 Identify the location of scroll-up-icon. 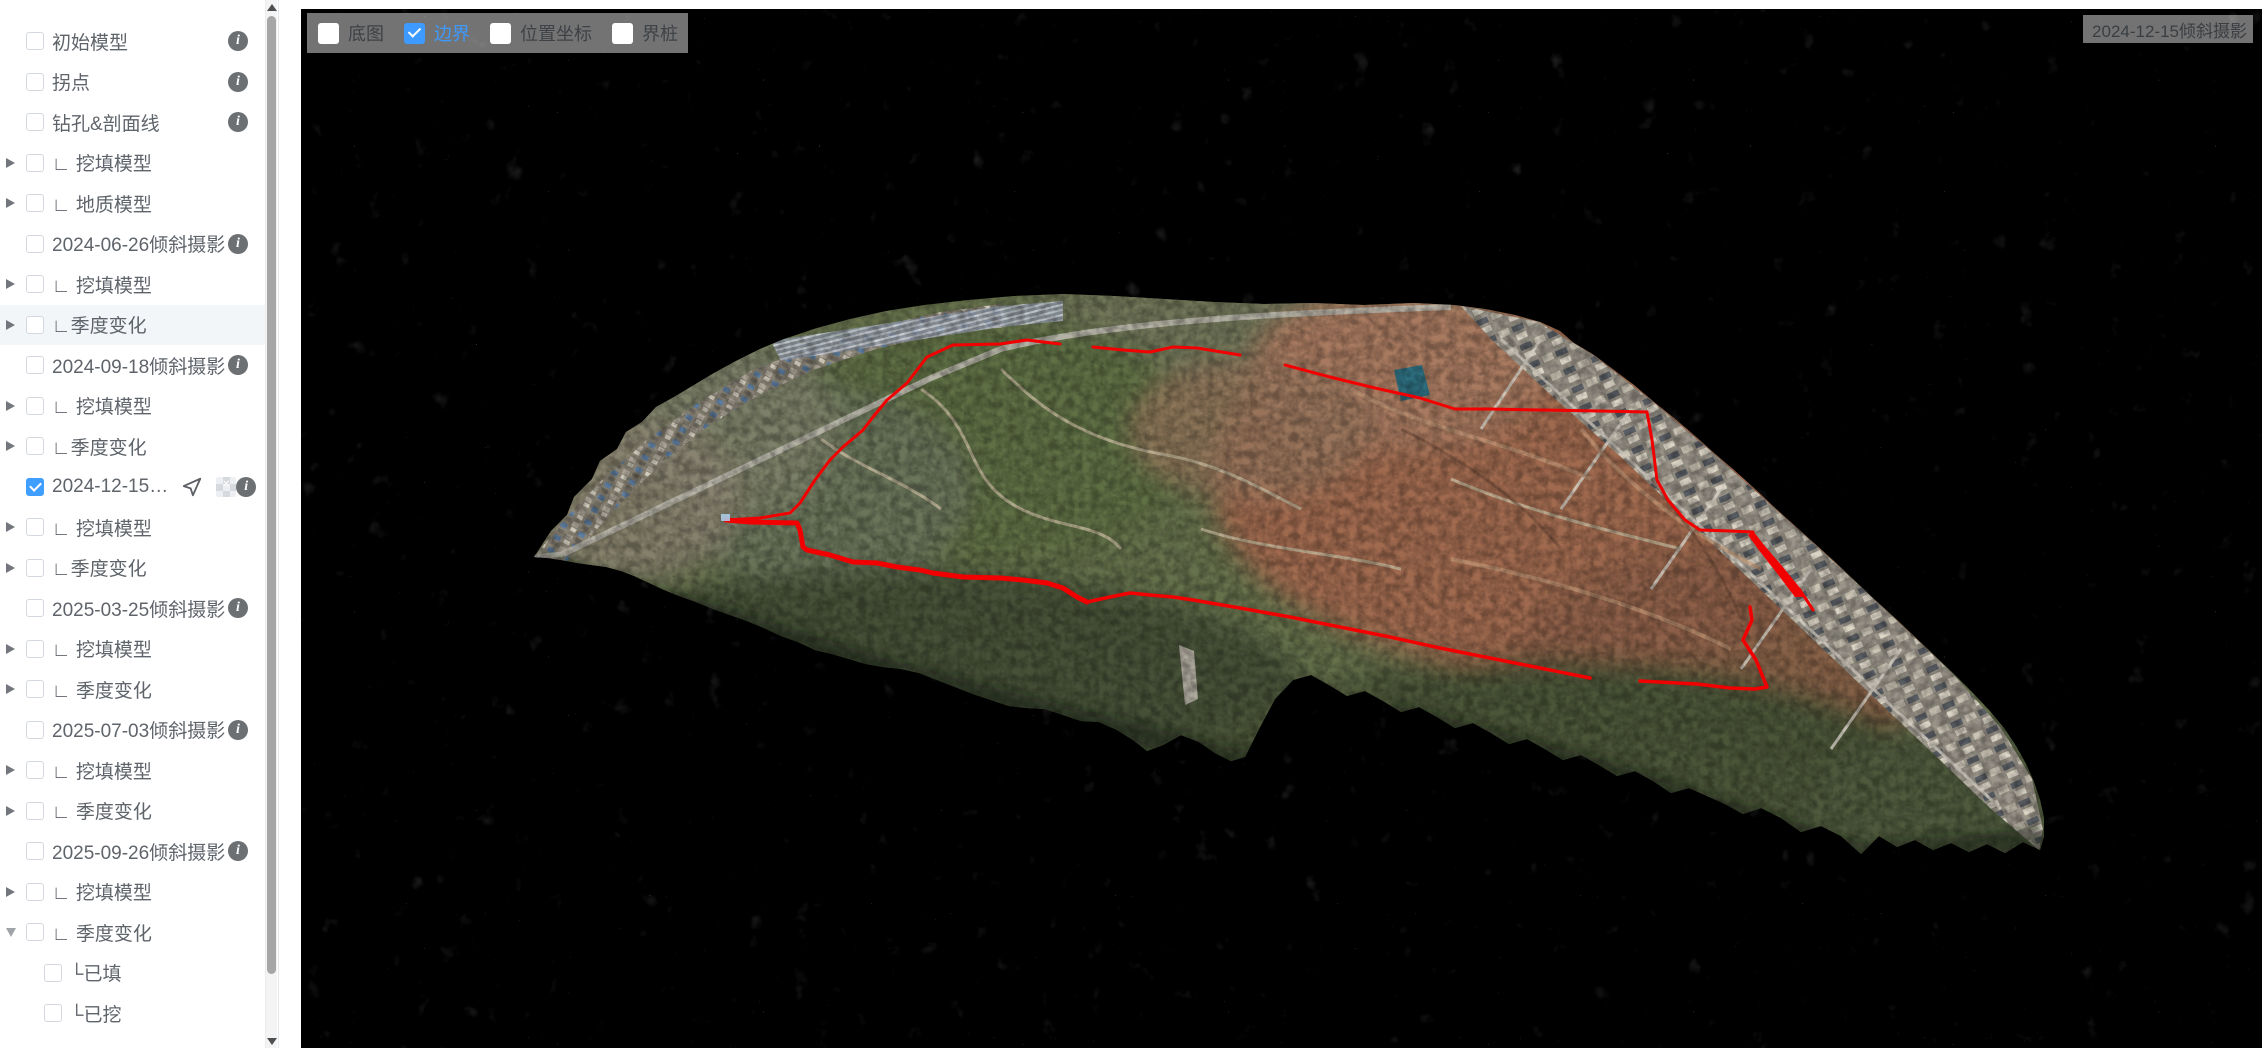
(271, 7).